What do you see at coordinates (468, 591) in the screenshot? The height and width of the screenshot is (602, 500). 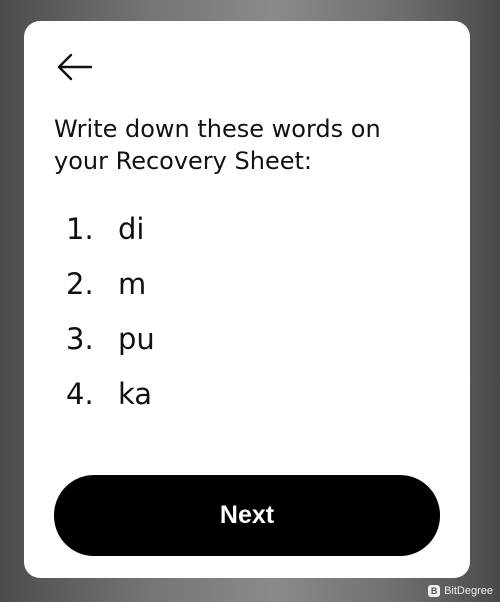 I see `watermark-text: BitDegree` at bounding box center [468, 591].